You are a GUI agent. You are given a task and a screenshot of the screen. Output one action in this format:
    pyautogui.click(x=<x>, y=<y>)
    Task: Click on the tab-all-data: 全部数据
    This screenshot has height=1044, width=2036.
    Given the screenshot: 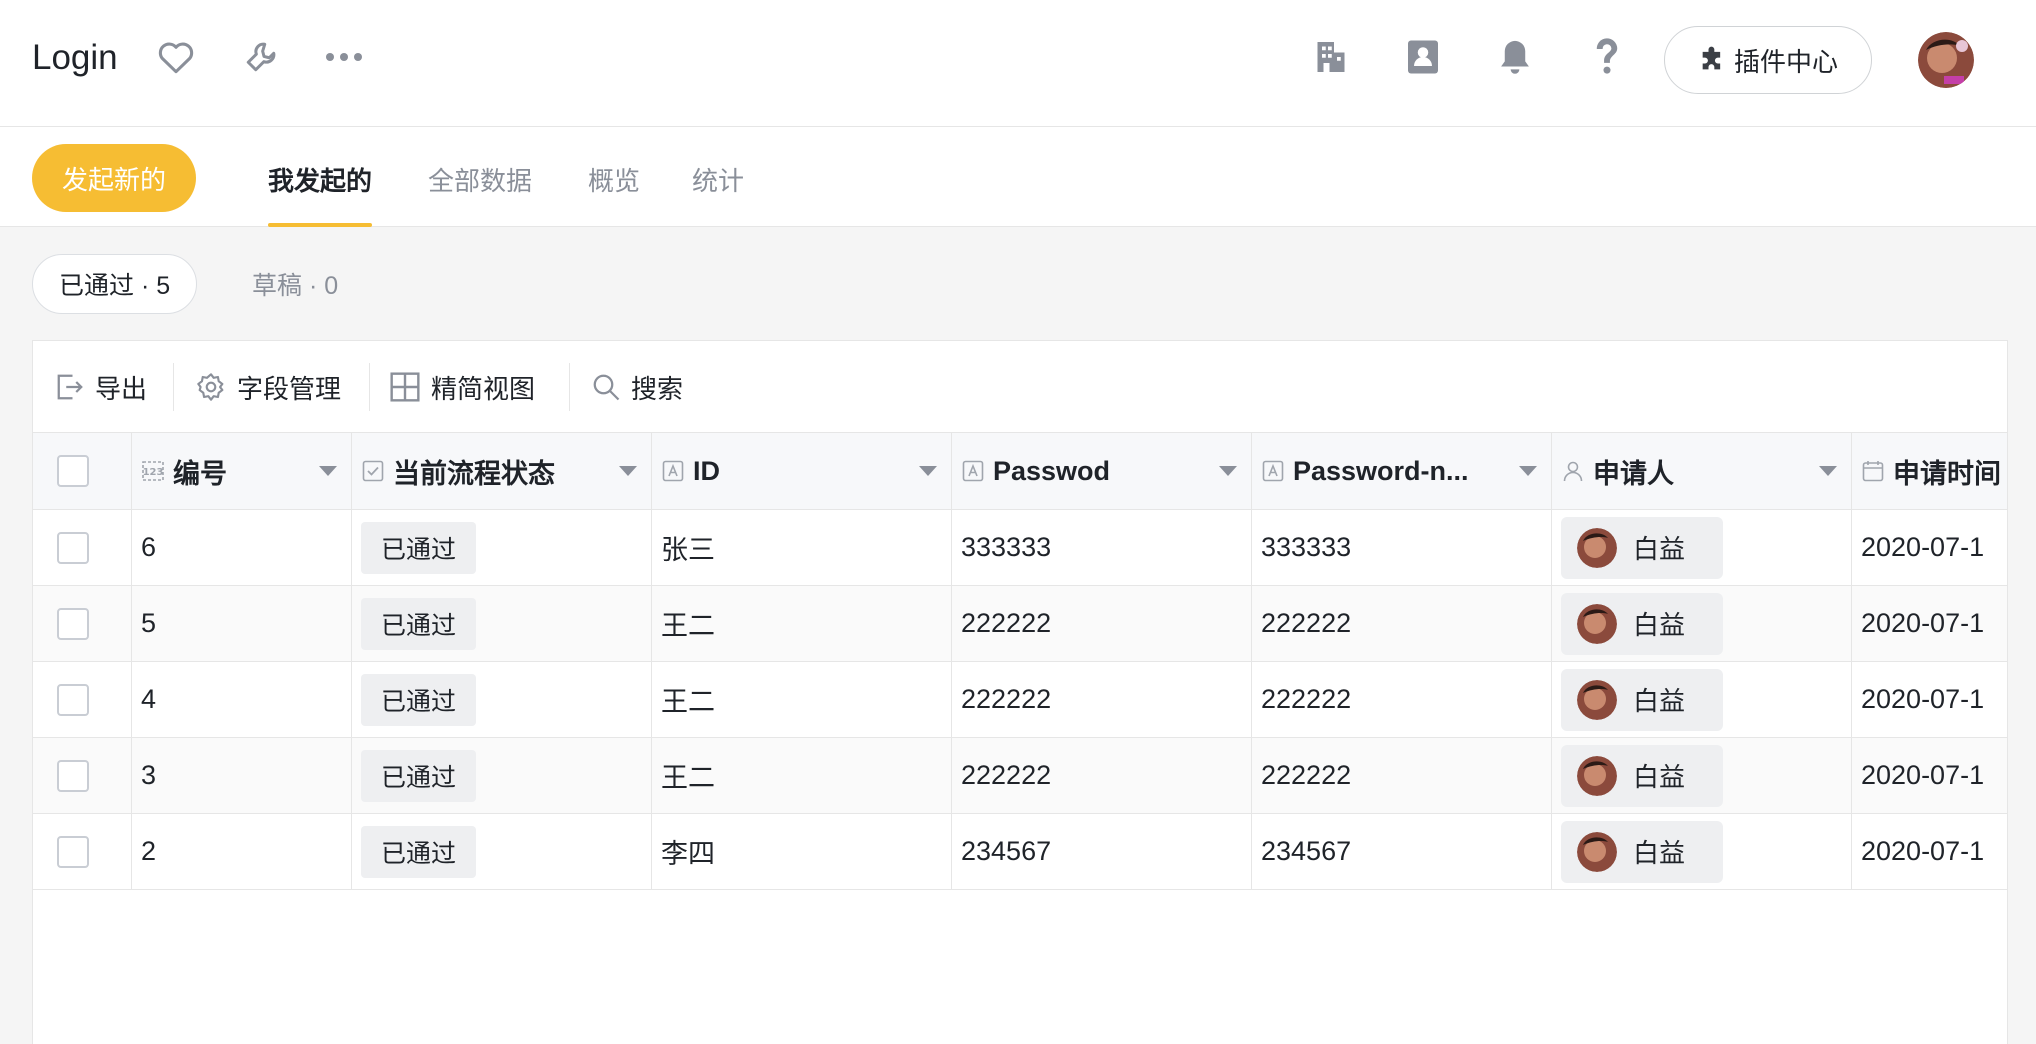 What is the action you would take?
    pyautogui.click(x=480, y=194)
    